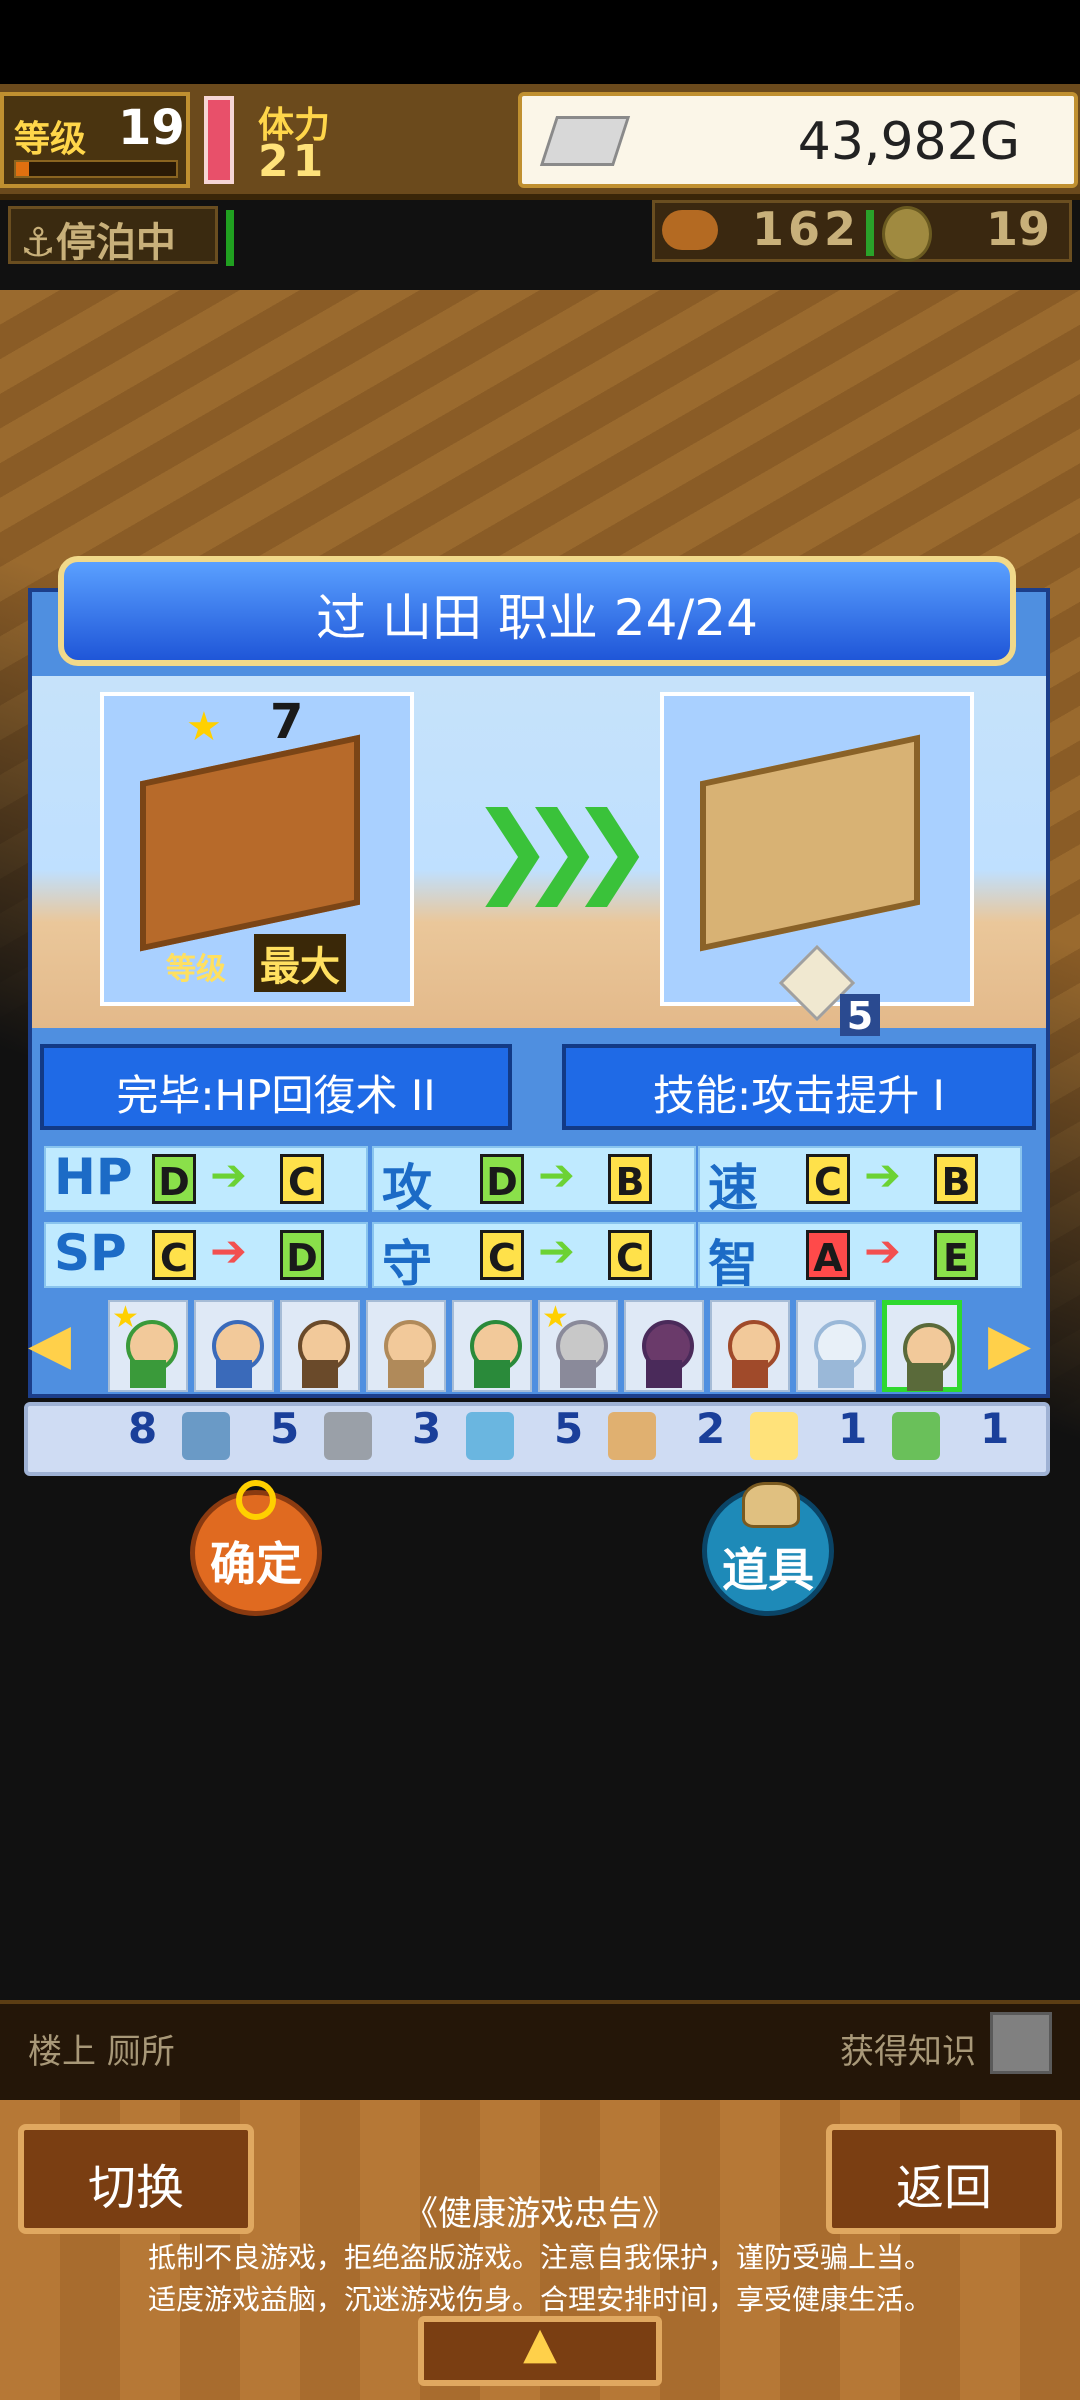  What do you see at coordinates (143, 1428) in the screenshot?
I see `item-count: 8` at bounding box center [143, 1428].